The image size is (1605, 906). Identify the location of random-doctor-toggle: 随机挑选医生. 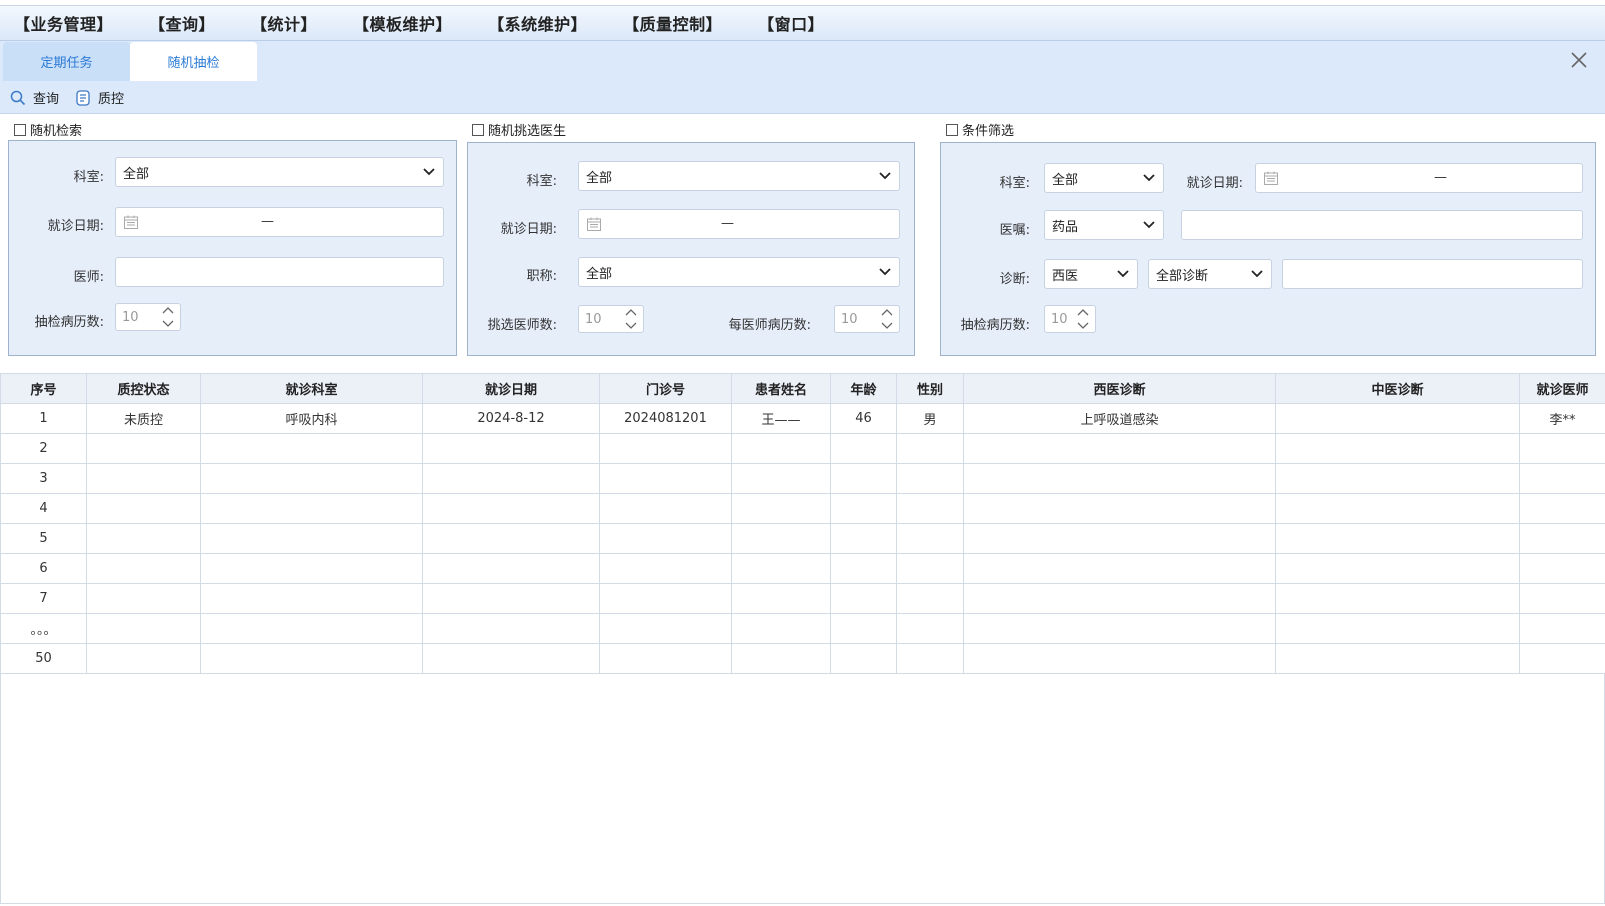
(519, 129).